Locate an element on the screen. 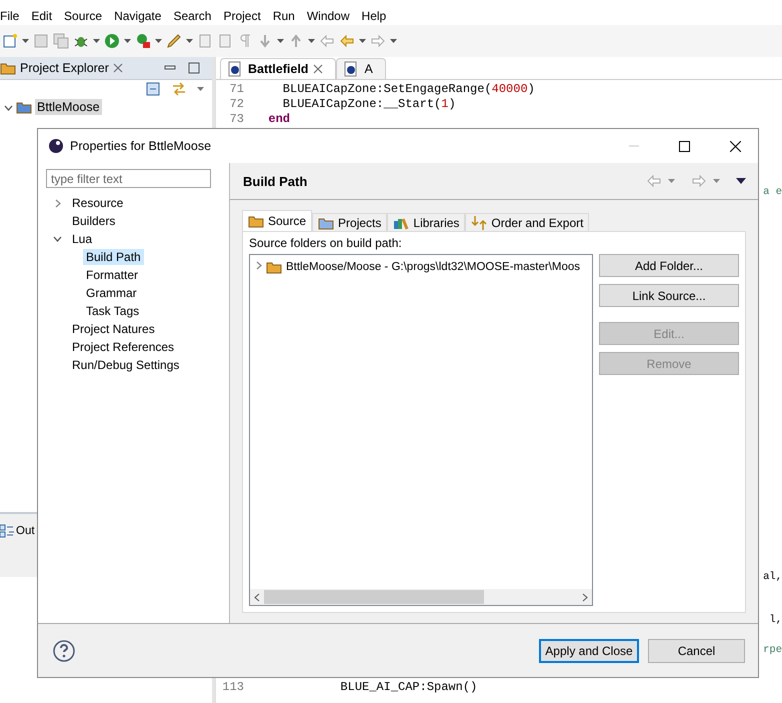 Image resolution: width=782 pixels, height=703 pixels. line-number: 71 is located at coordinates (236, 89).